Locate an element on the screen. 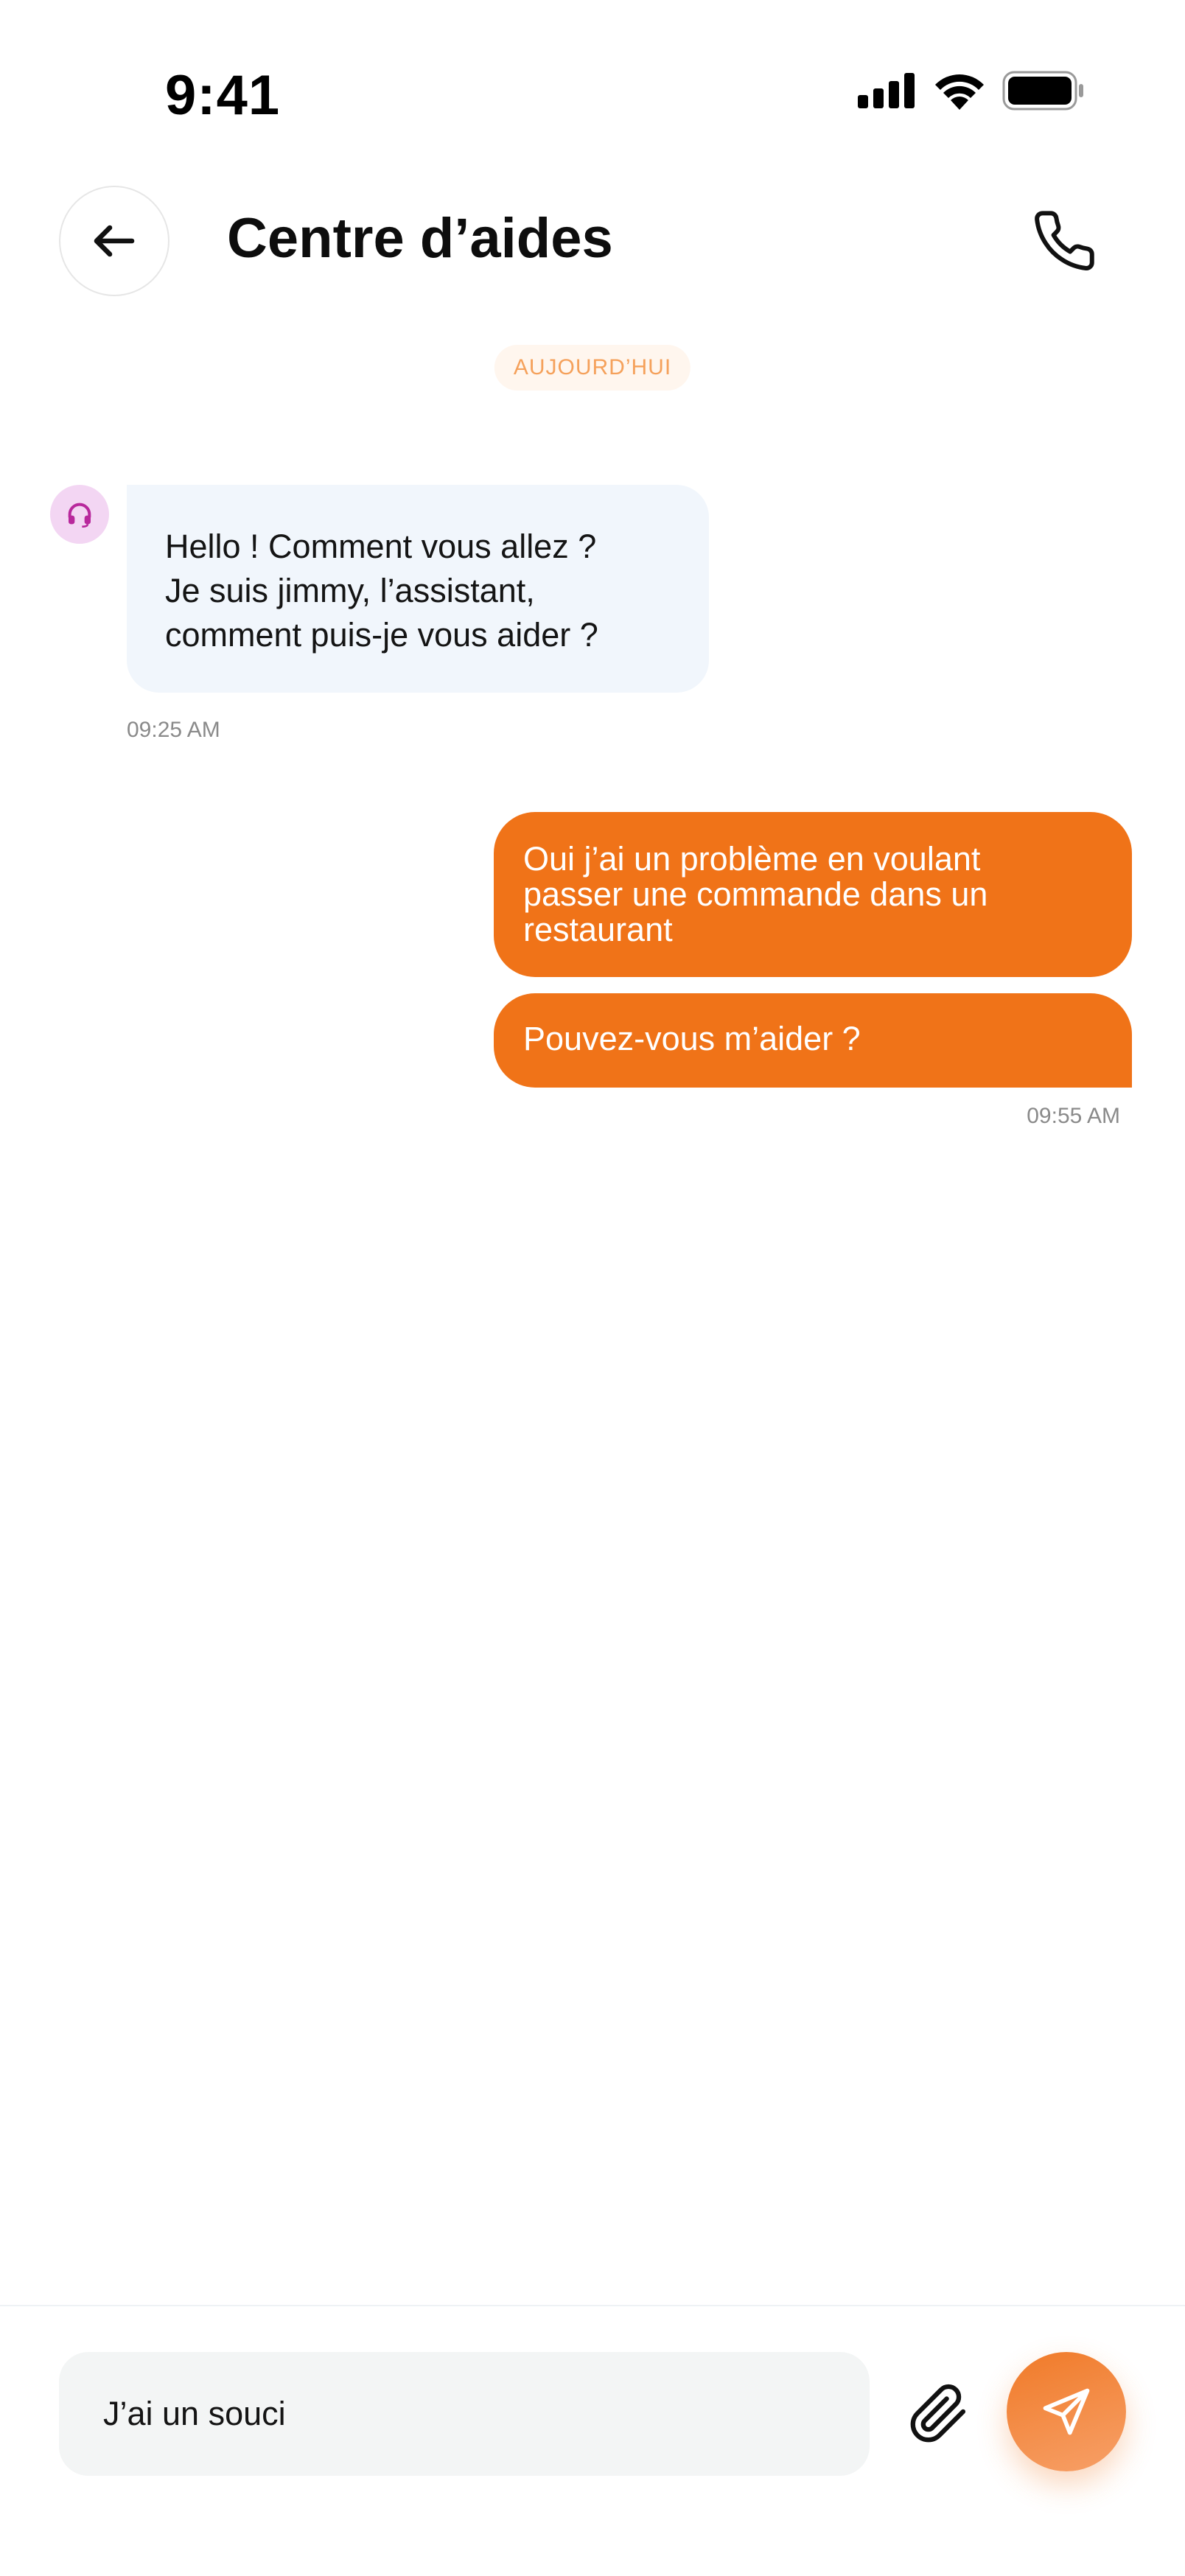  headset-icon is located at coordinates (79, 515).